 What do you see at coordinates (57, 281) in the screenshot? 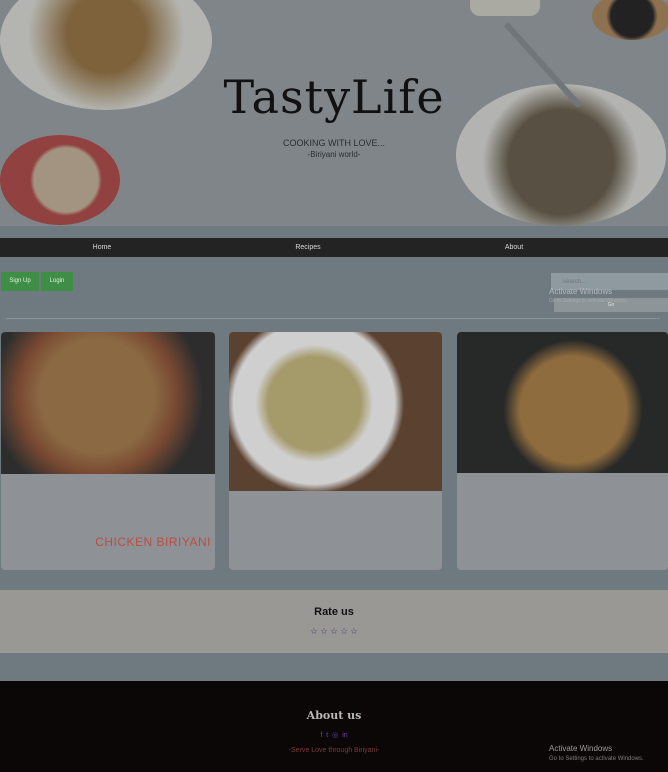
I see `login-button: Login` at bounding box center [57, 281].